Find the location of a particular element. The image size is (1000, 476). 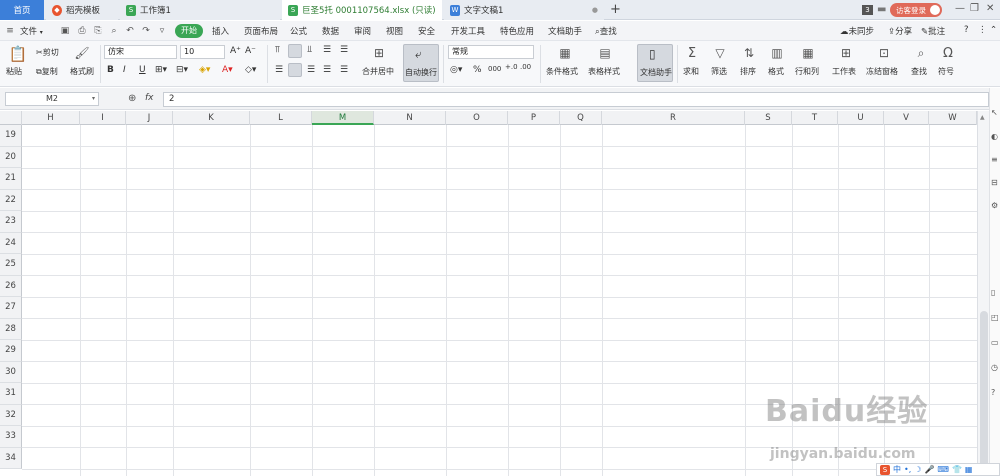

row-header-19: 19 is located at coordinates (11, 136).